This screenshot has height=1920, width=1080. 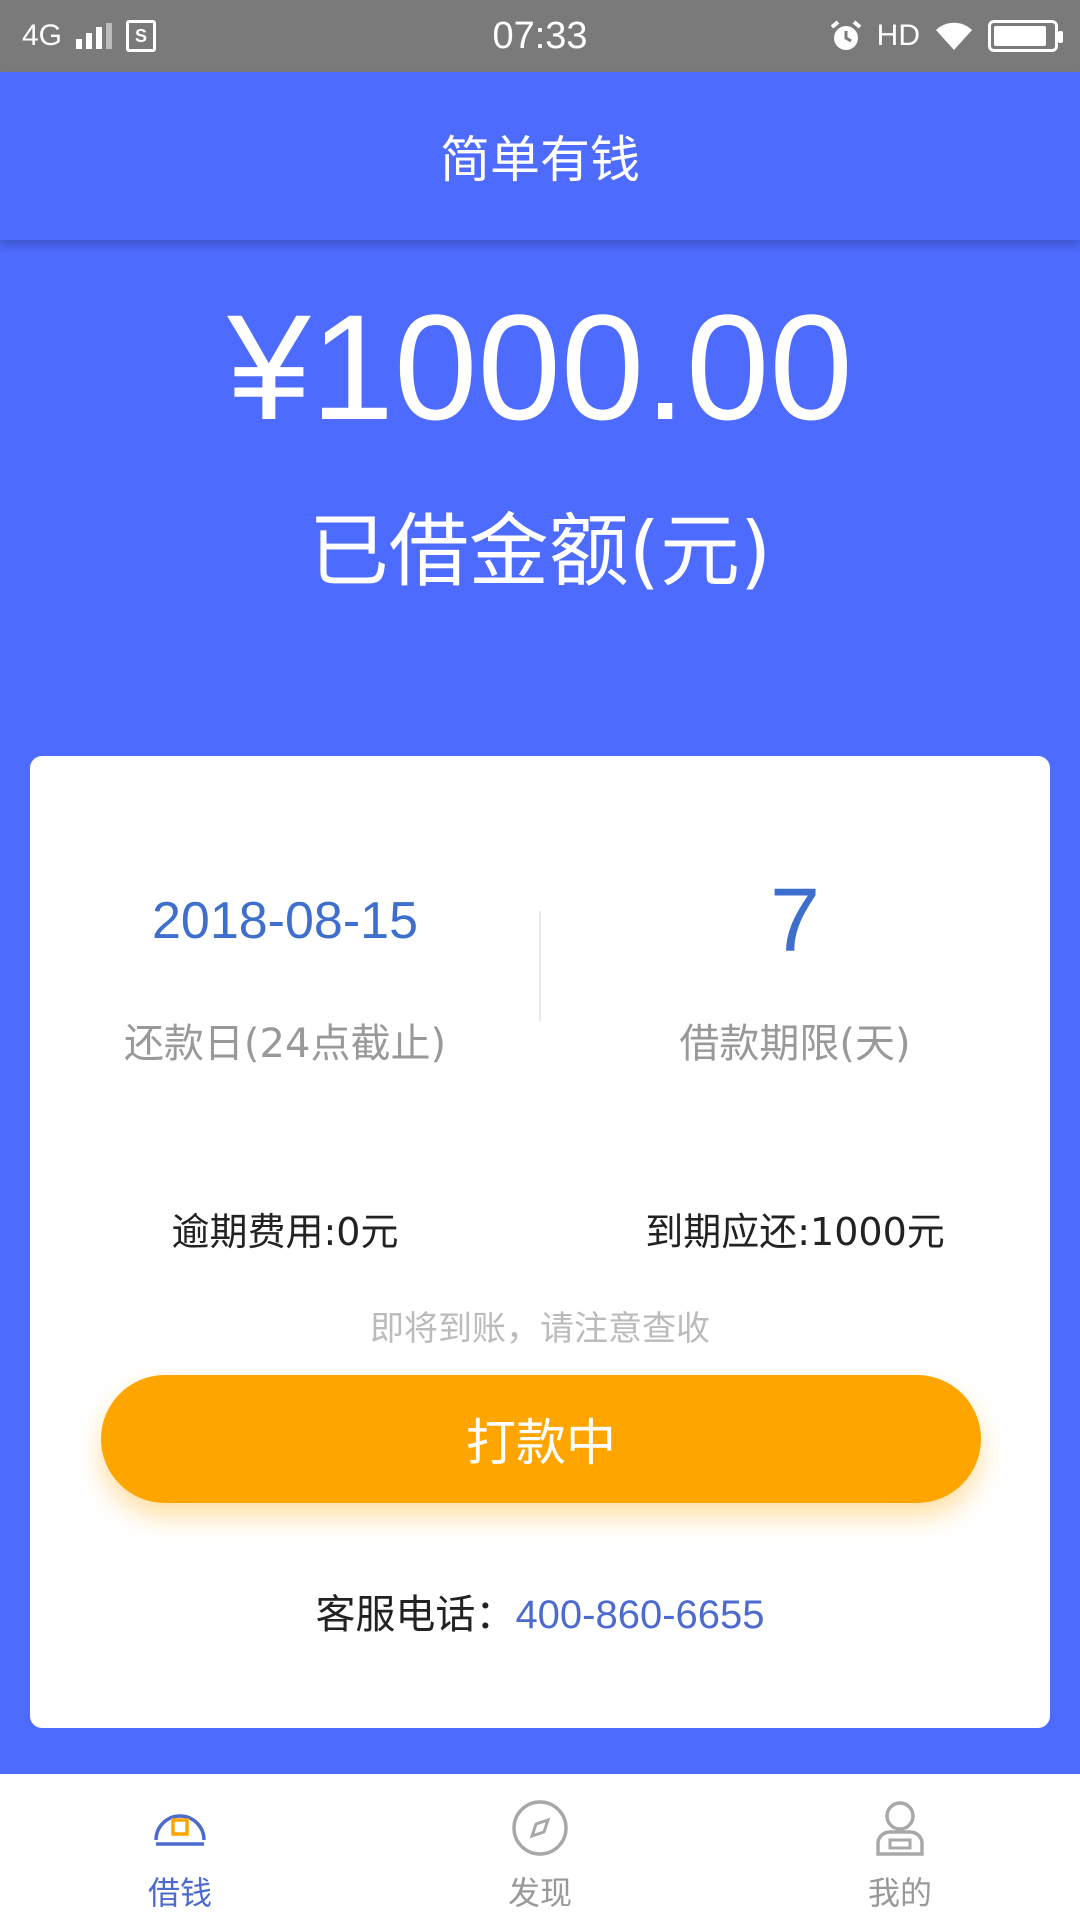 What do you see at coordinates (540, 36) in the screenshot?
I see `status-bar: 4G S 07:33 HD` at bounding box center [540, 36].